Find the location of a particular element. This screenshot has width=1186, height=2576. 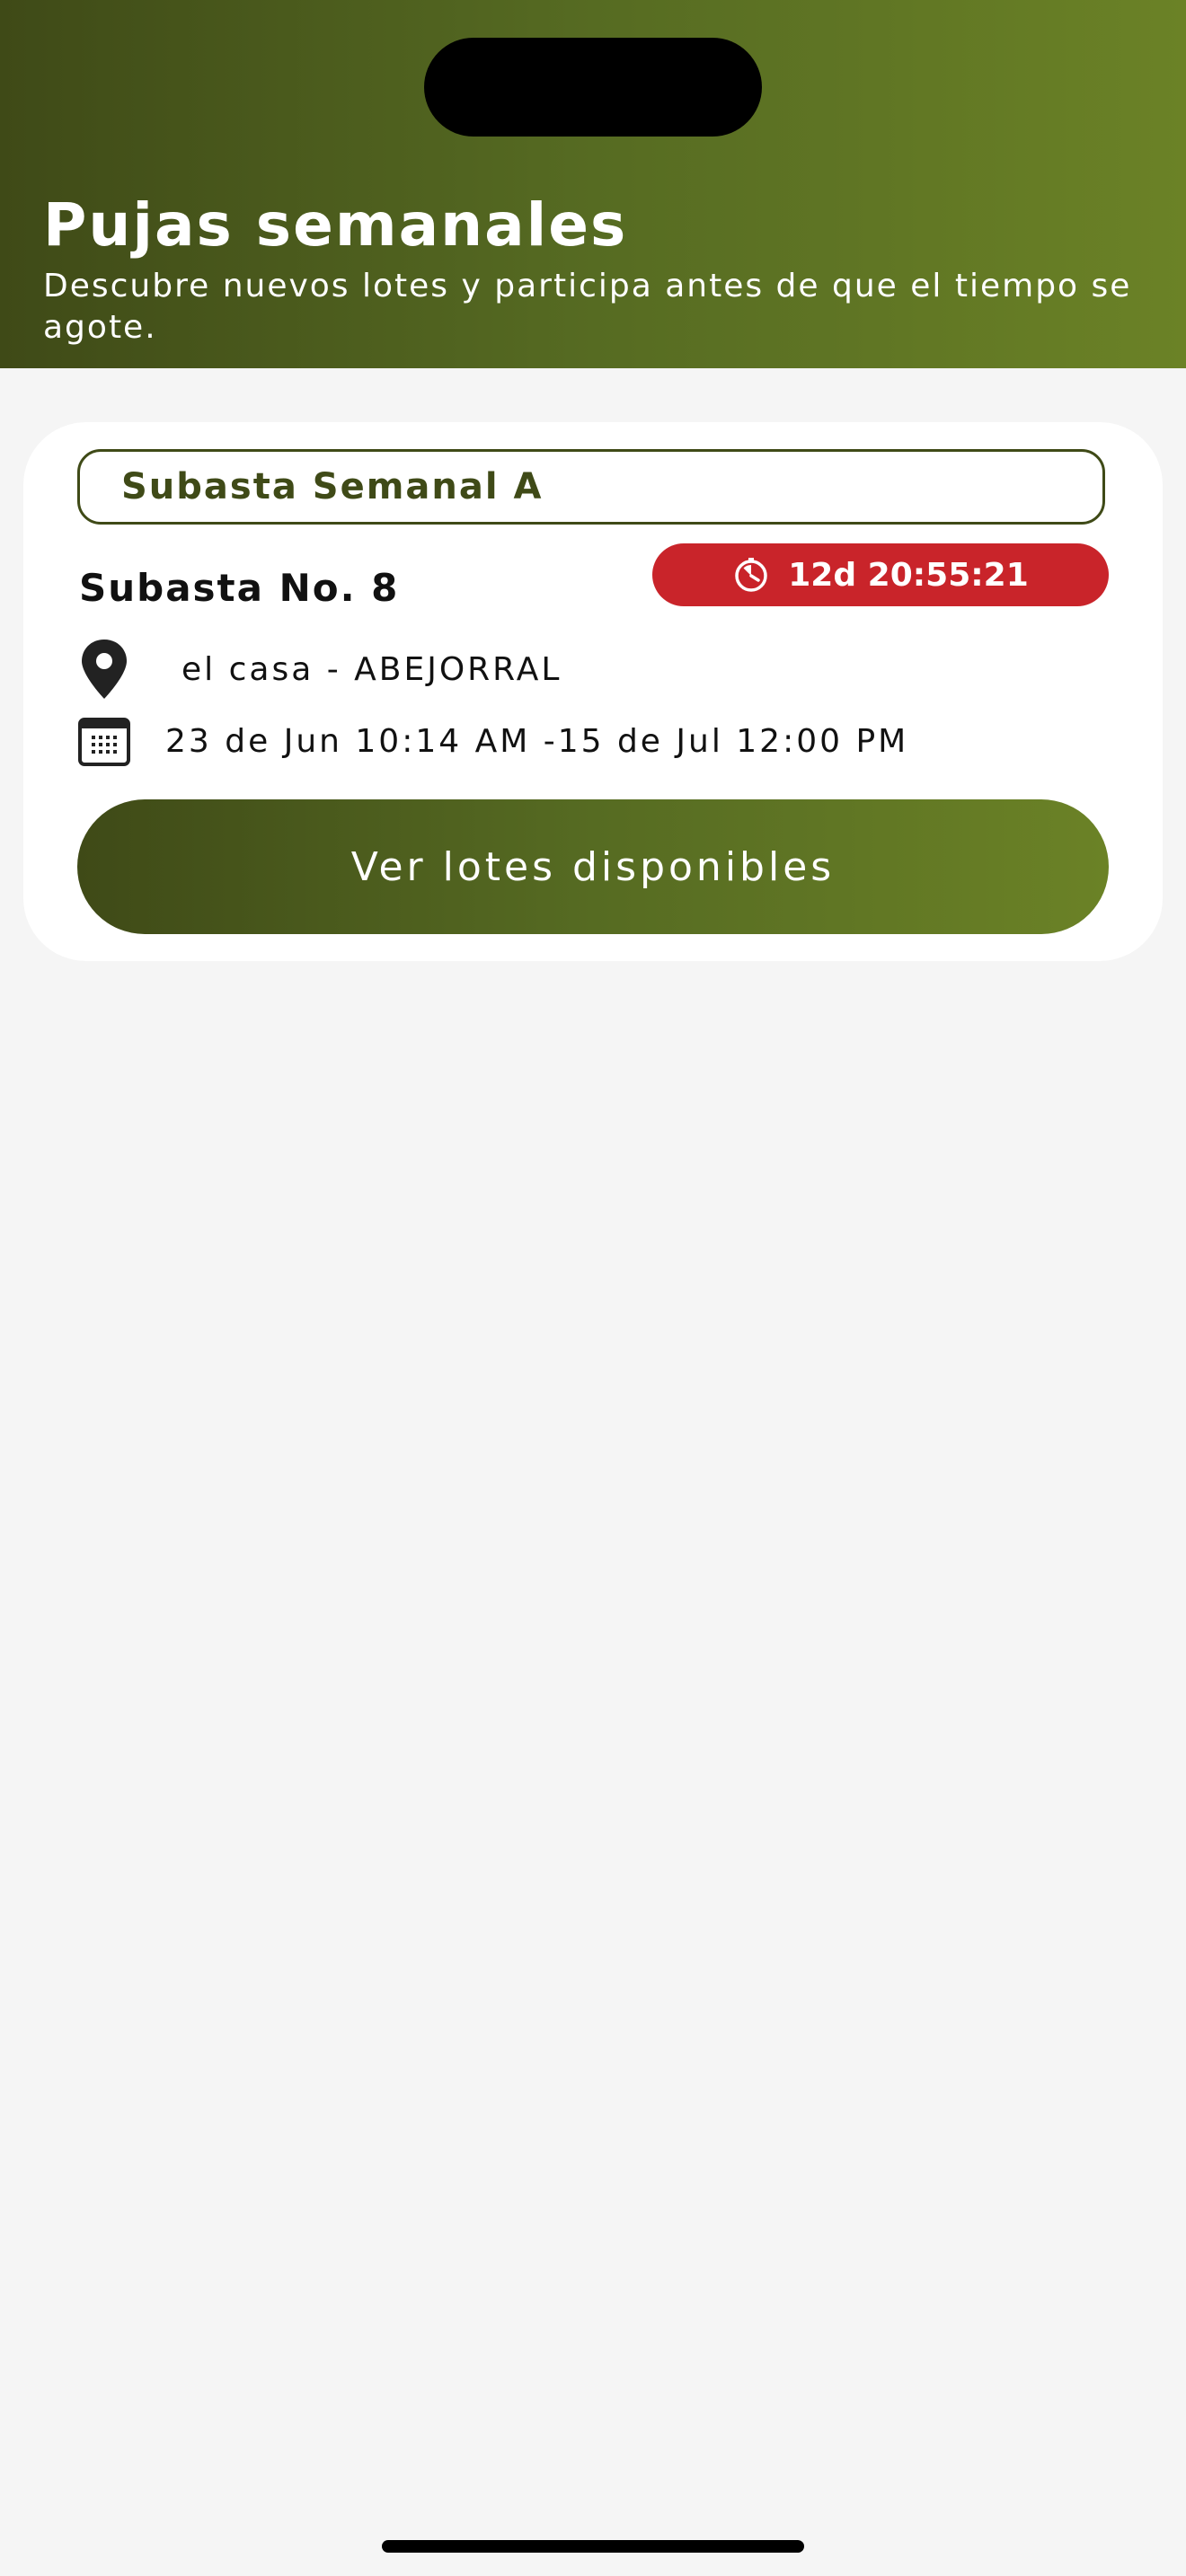

stopwatch-icon is located at coordinates (751, 575).